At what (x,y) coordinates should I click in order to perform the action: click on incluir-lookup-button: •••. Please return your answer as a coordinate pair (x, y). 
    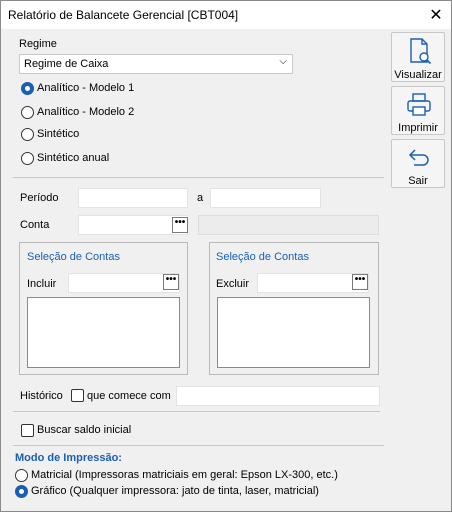
    Looking at the image, I should click on (171, 282).